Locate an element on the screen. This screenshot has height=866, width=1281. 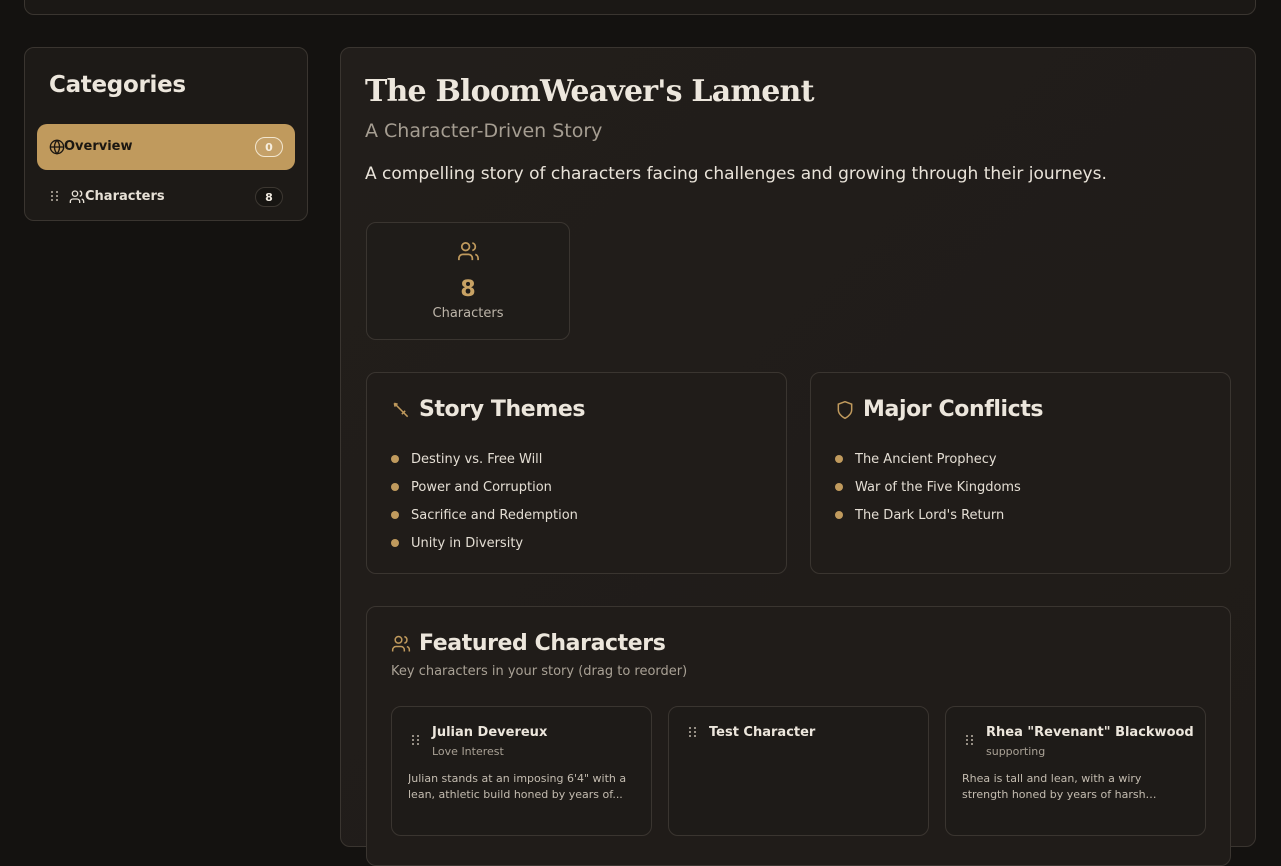
list-item: The Ancient Prophecy is located at coordinates (928, 459).